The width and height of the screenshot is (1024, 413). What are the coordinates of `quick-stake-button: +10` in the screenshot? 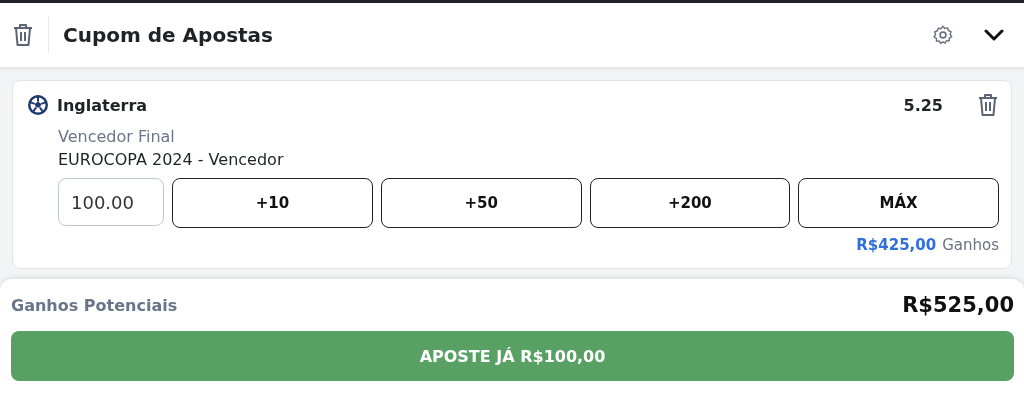 It's located at (272, 203).